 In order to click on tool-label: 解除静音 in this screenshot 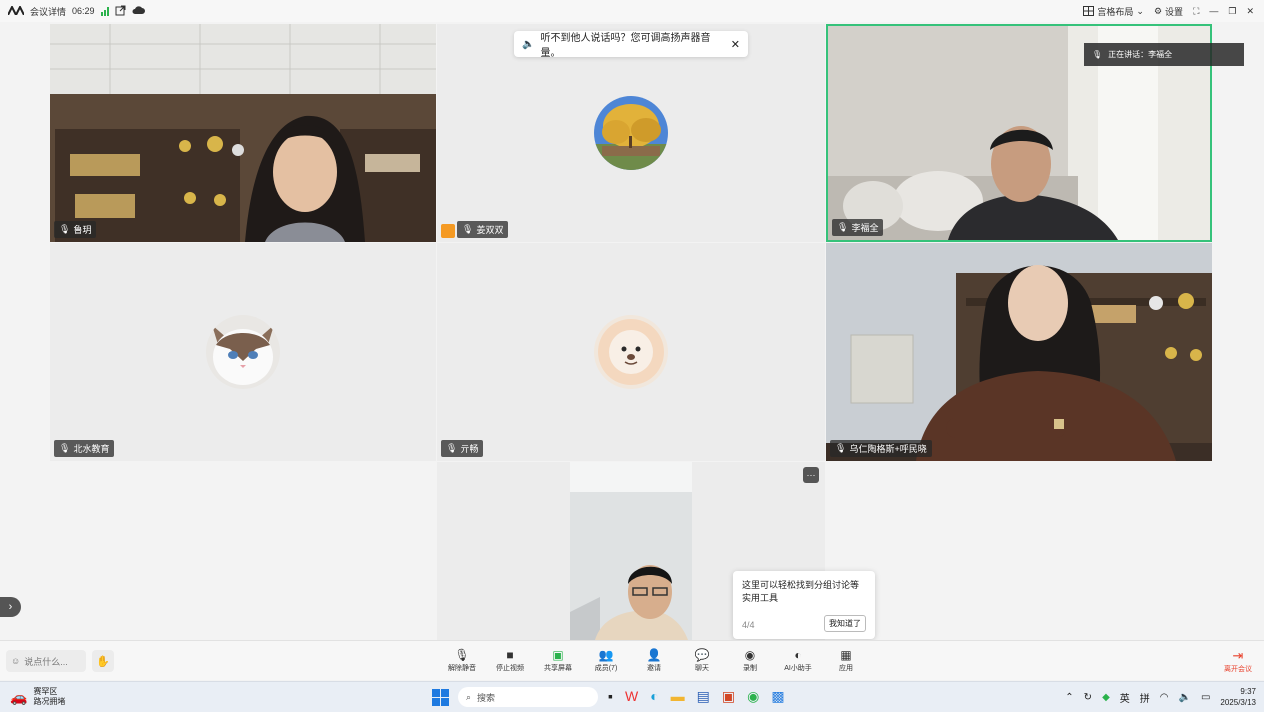, I will do `click(462, 668)`.